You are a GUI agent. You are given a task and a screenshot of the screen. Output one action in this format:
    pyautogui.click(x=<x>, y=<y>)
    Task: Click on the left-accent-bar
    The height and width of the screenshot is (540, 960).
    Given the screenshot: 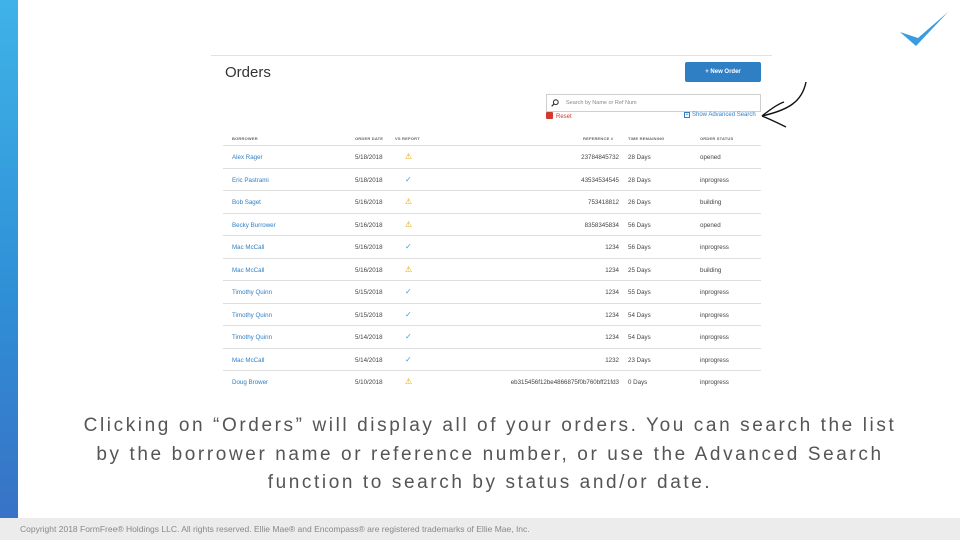 What is the action you would take?
    pyautogui.click(x=9, y=270)
    